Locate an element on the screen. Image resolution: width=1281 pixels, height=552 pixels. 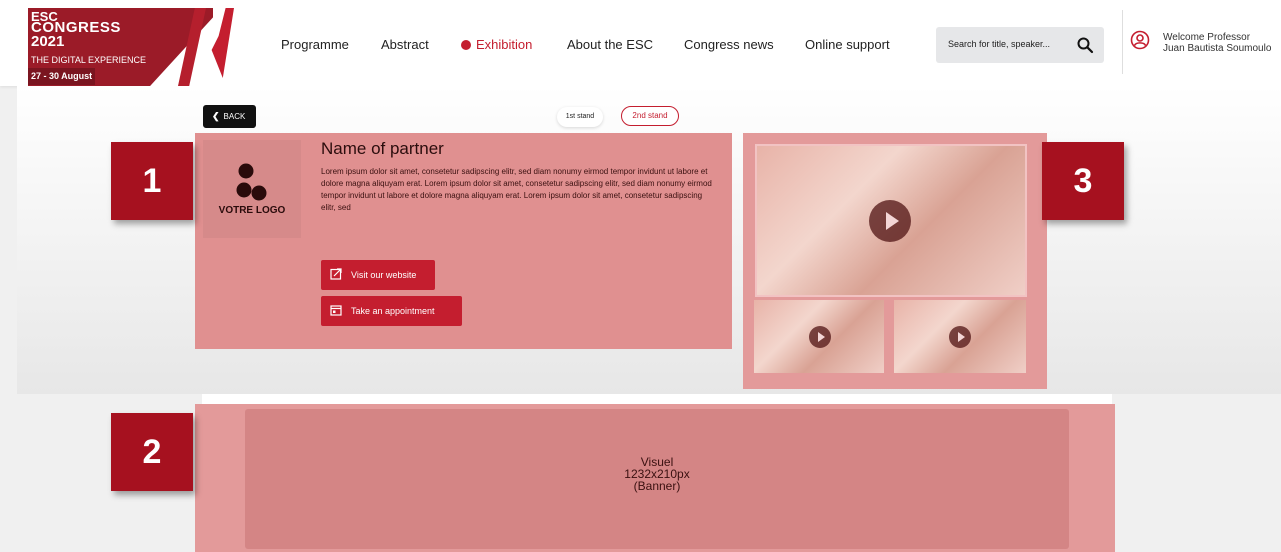
user-icon is located at coordinates (1140, 40).